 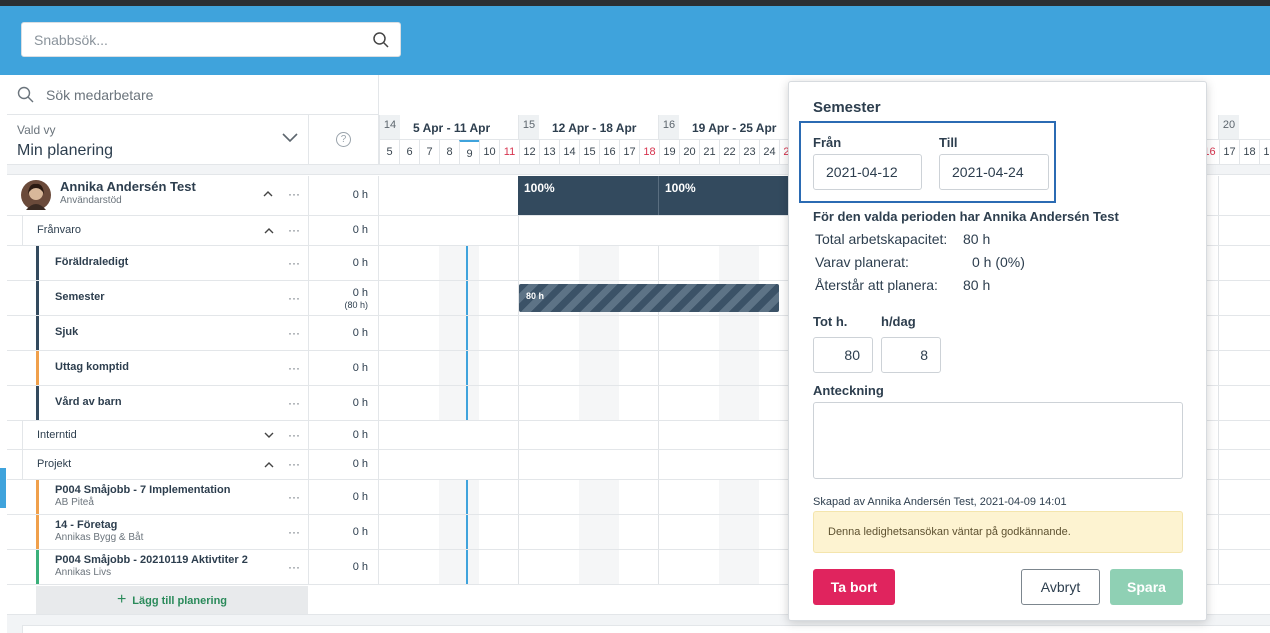 I want to click on semester-bar: 80 h, so click(x=649, y=298).